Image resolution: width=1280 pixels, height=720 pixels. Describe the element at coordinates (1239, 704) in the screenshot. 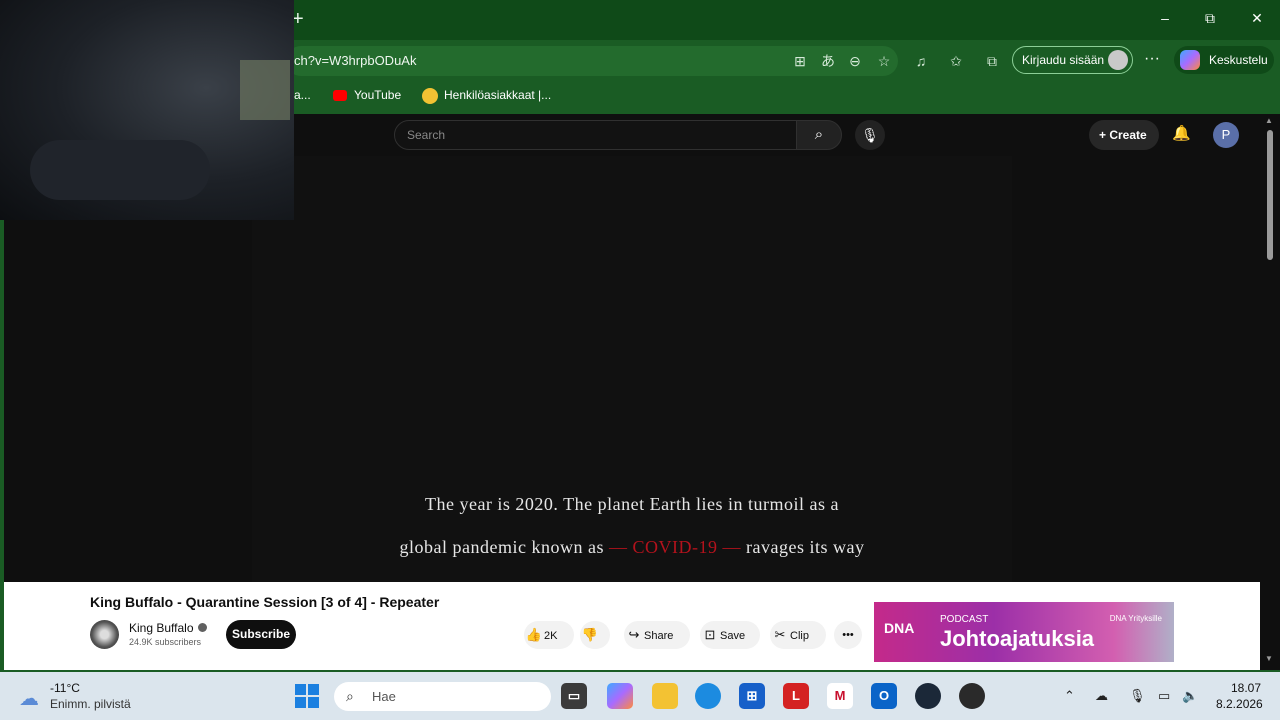

I see `clock-date: 8.2.2026` at that location.